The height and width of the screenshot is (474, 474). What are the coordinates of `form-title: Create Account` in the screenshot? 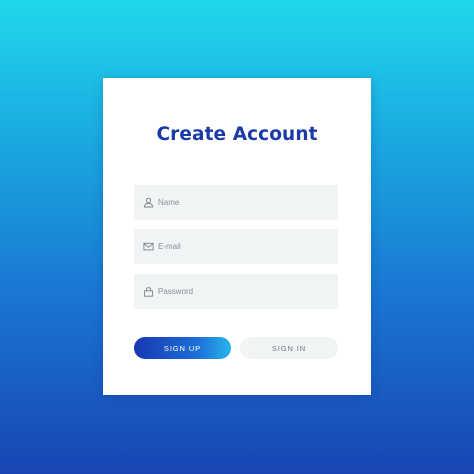 It's located at (237, 134).